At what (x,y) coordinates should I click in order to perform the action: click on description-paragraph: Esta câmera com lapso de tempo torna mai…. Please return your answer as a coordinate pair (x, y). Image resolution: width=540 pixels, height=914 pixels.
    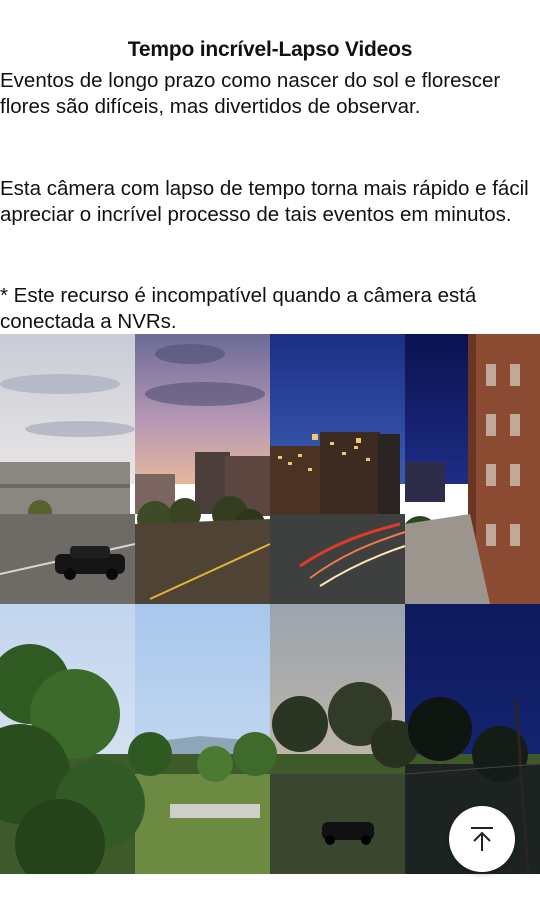
    Looking at the image, I should click on (264, 201).